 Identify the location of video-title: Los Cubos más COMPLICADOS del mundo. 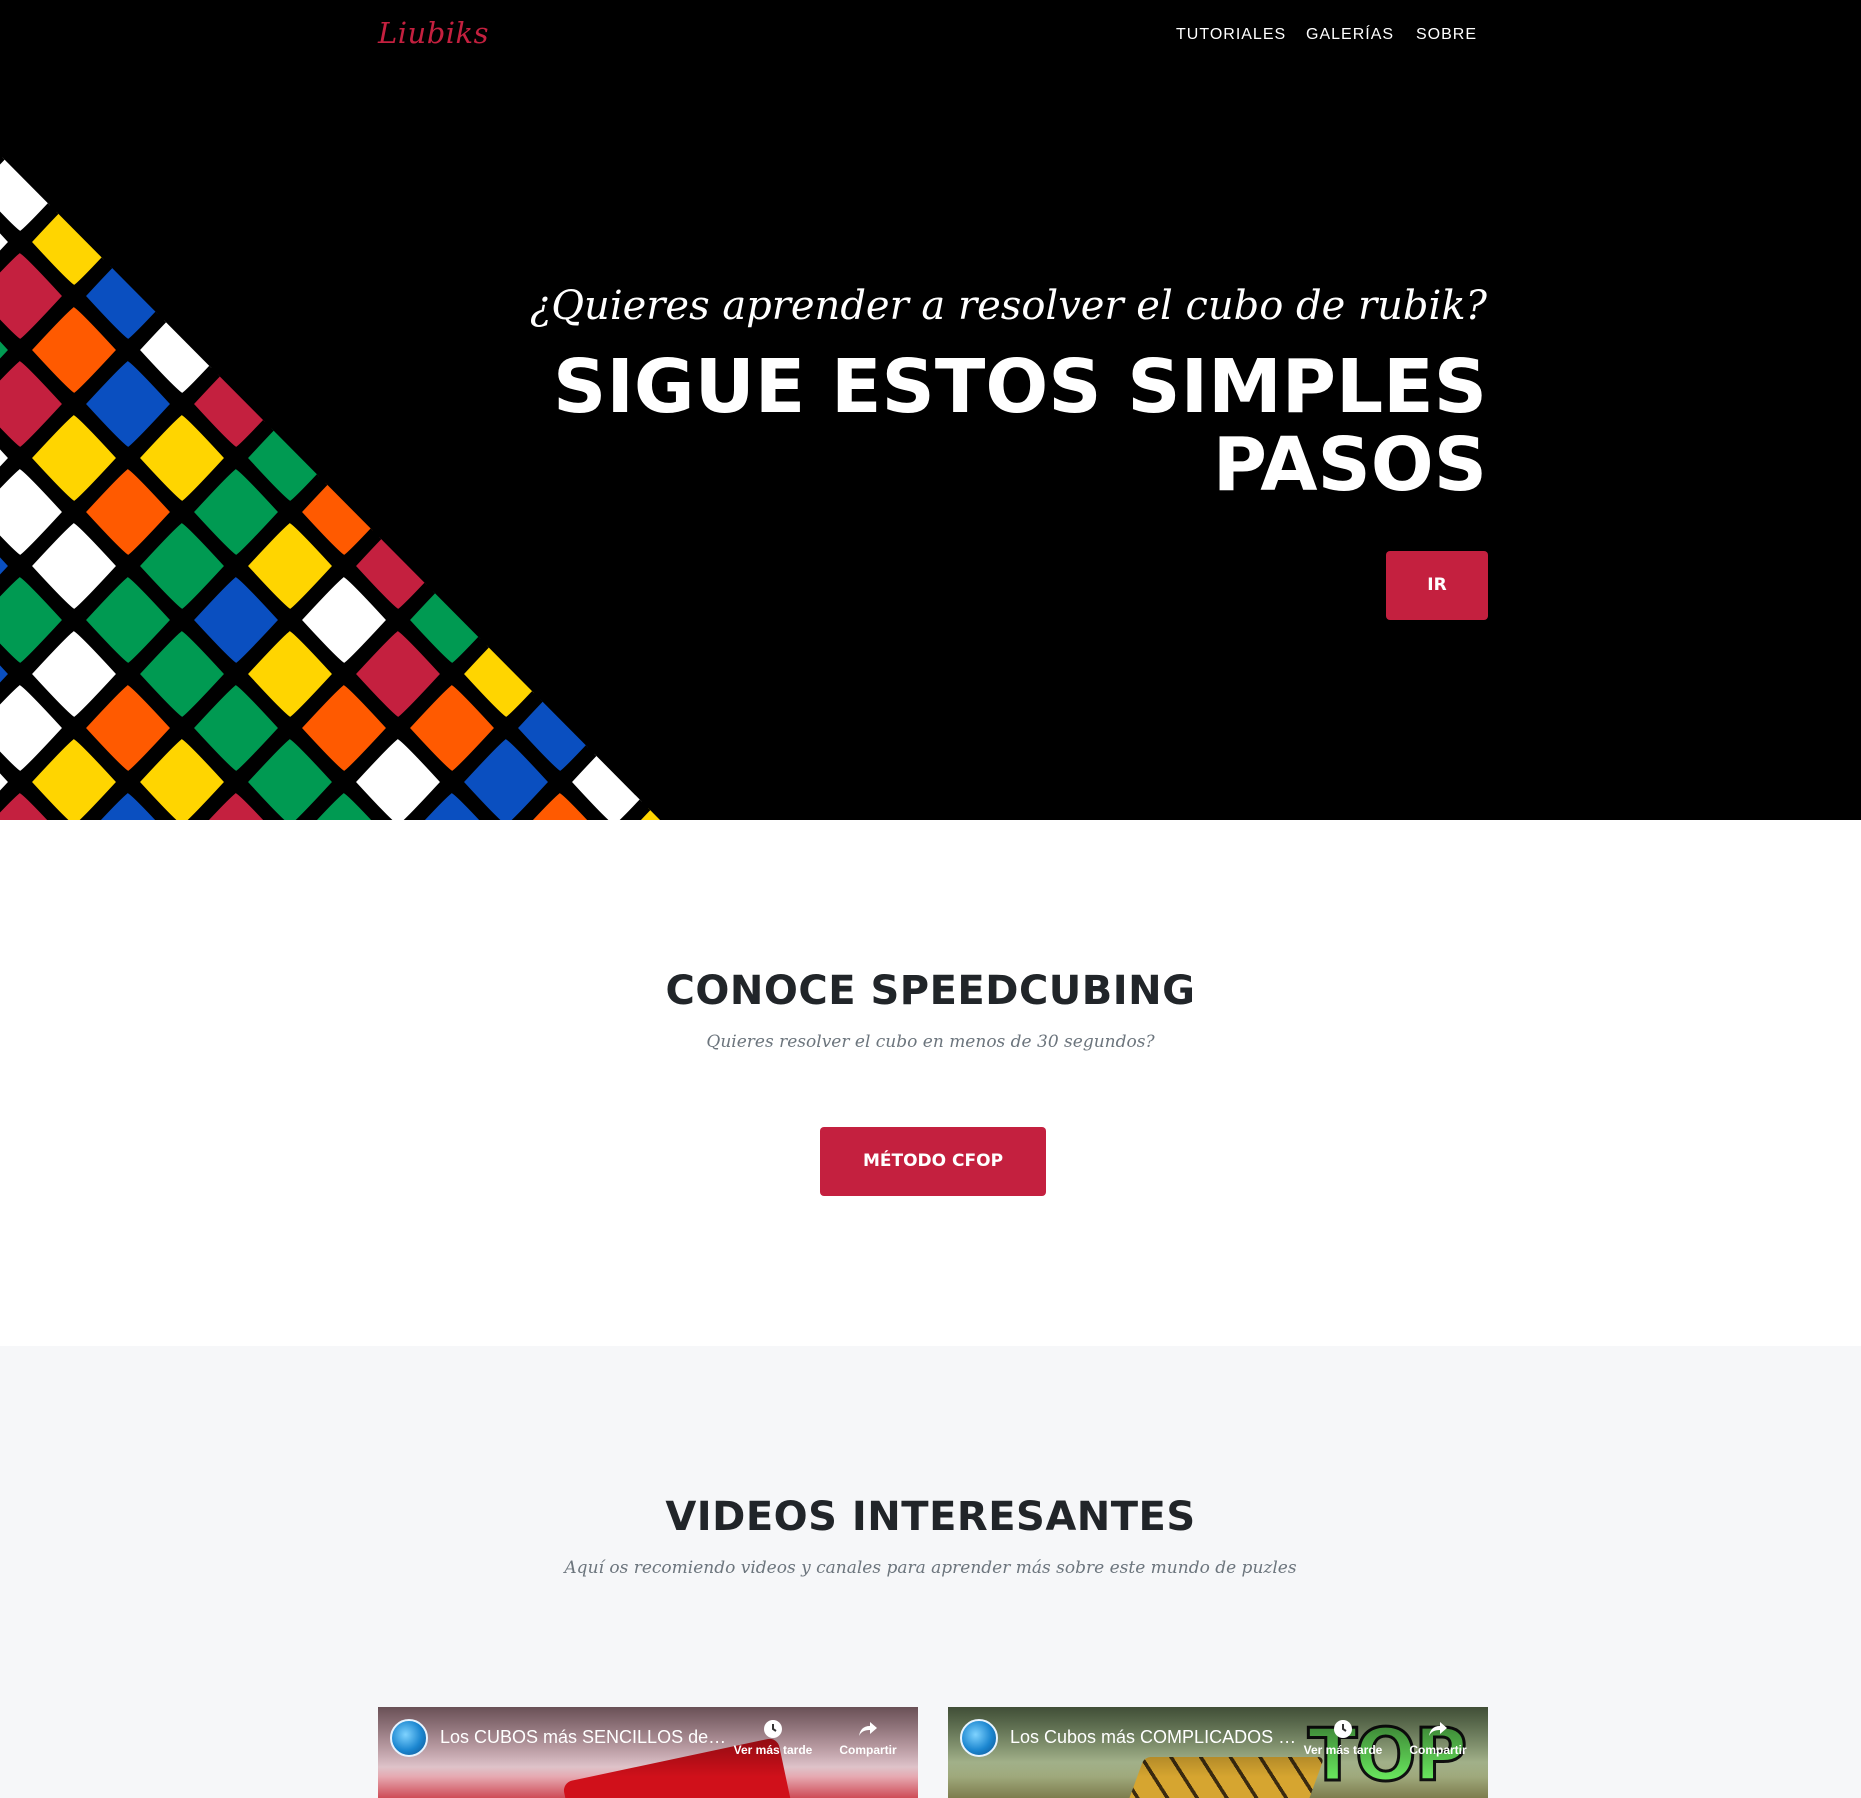
(1155, 1737).